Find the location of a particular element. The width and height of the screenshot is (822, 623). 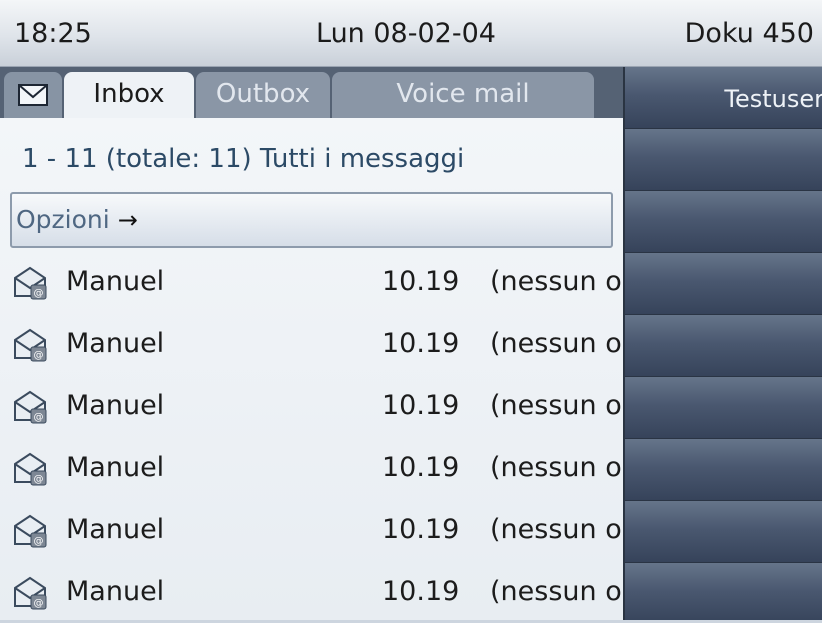

tab-inbox: Inbox is located at coordinates (129, 95).